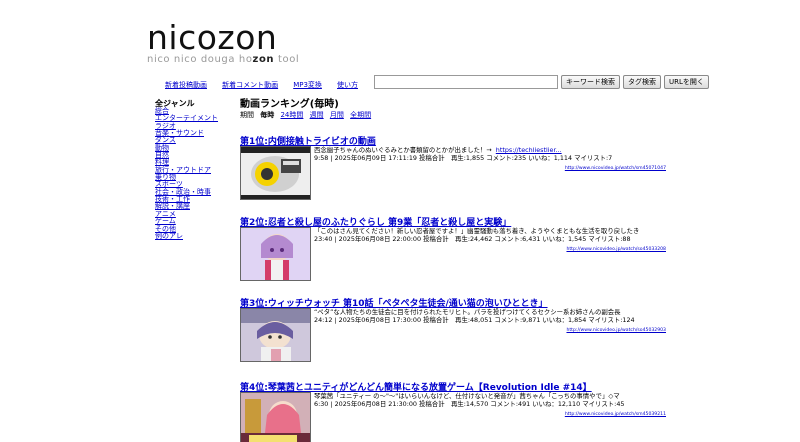  I want to click on open-url-button: URLを開く, so click(686, 81).